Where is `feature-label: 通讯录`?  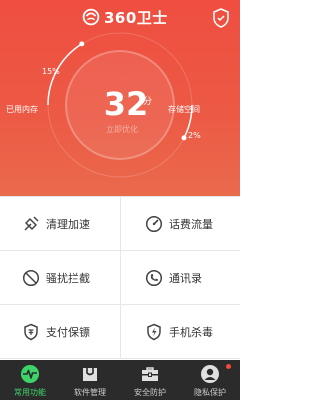 feature-label: 通讯录 is located at coordinates (185, 278).